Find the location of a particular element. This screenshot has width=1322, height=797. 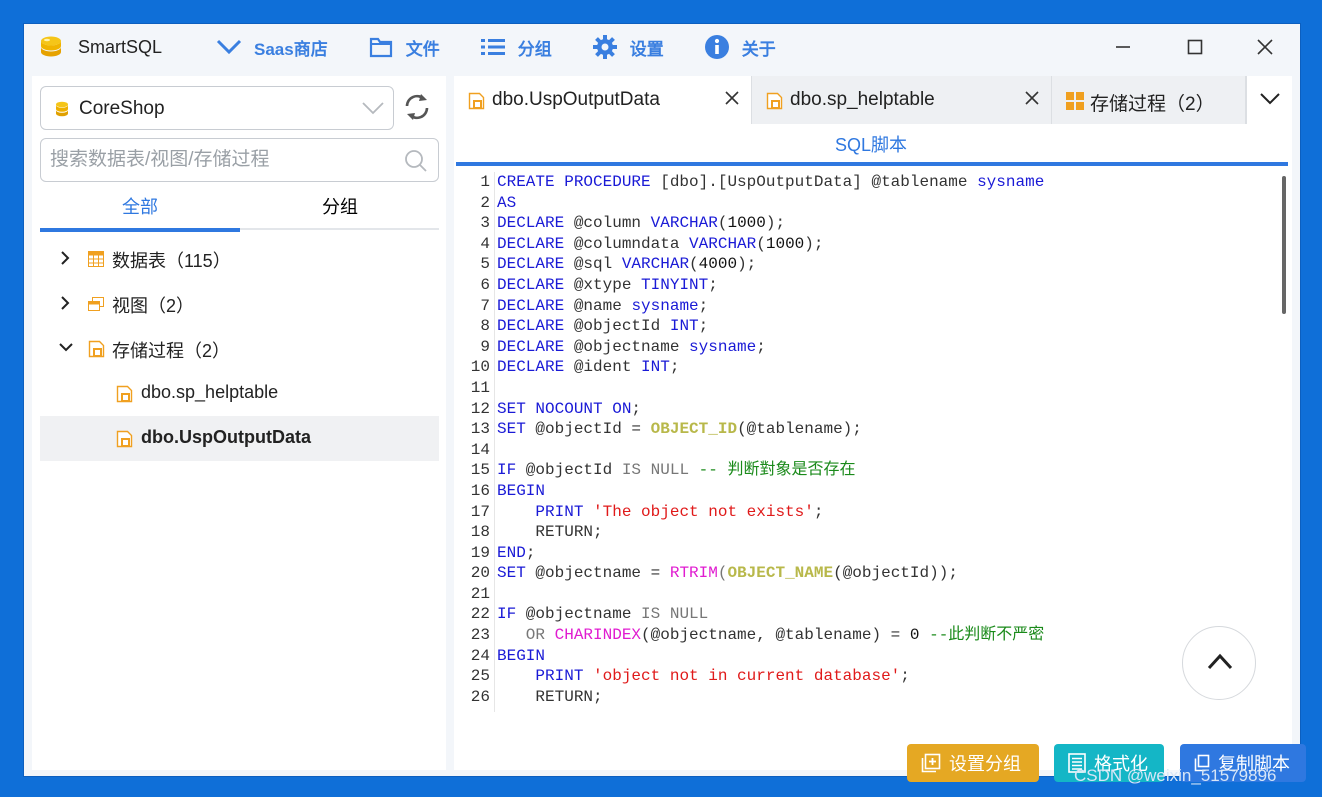

tree-node-procedures: 存储过程（2） is located at coordinates (239, 348).